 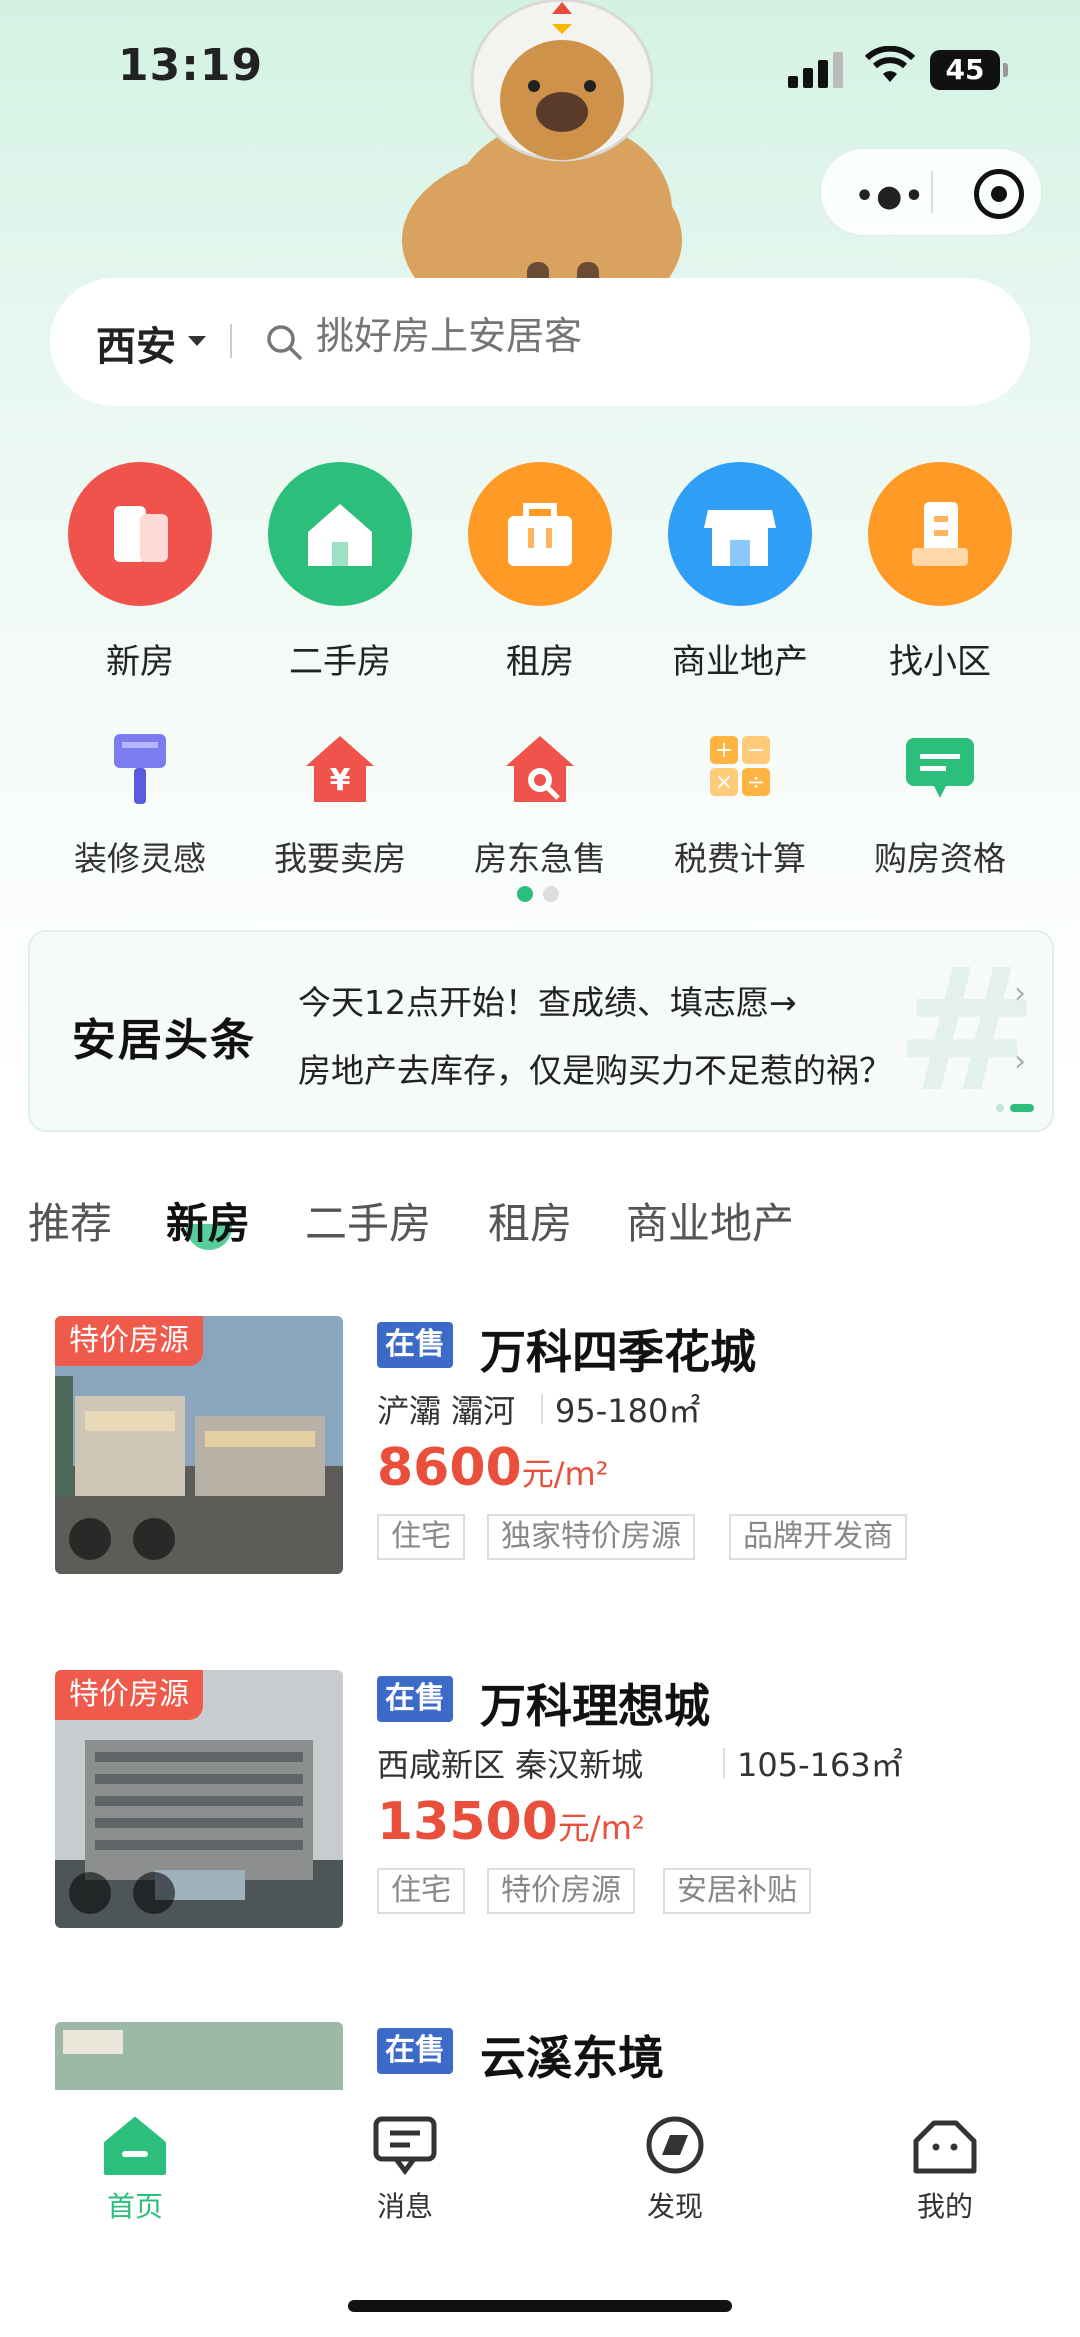 What do you see at coordinates (595, 1706) in the screenshot?
I see `listing-title: 万科理想城` at bounding box center [595, 1706].